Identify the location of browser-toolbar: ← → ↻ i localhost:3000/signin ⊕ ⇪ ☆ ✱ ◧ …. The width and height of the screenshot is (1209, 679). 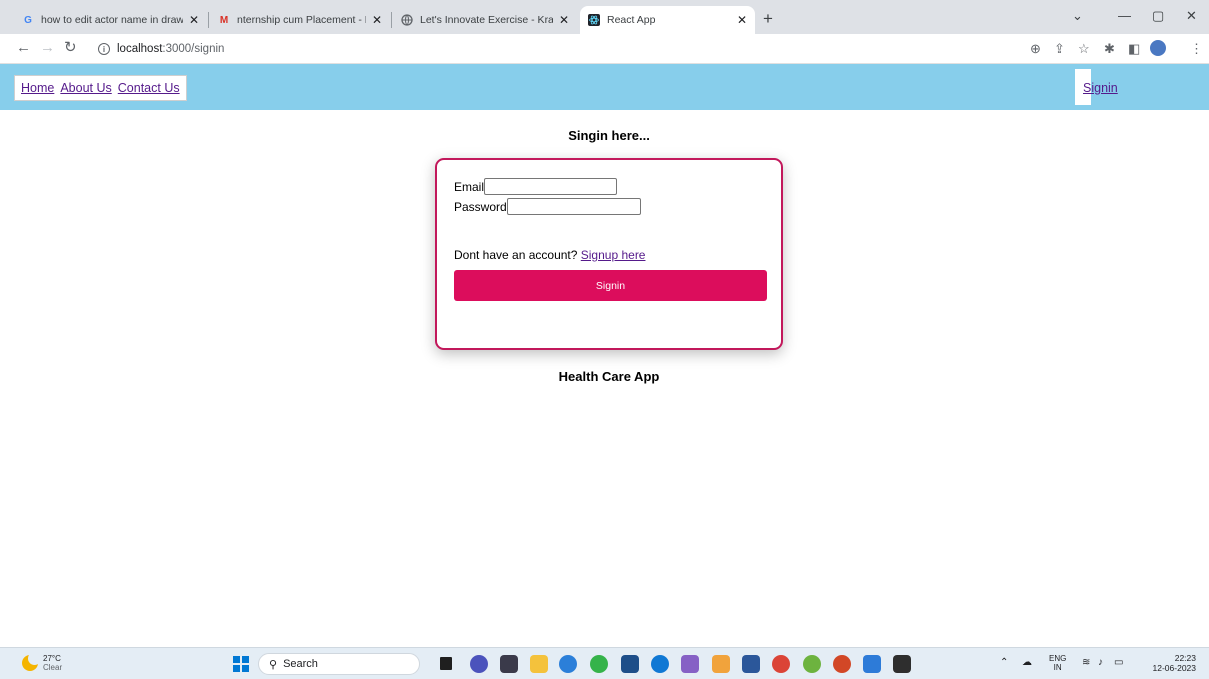
(604, 49).